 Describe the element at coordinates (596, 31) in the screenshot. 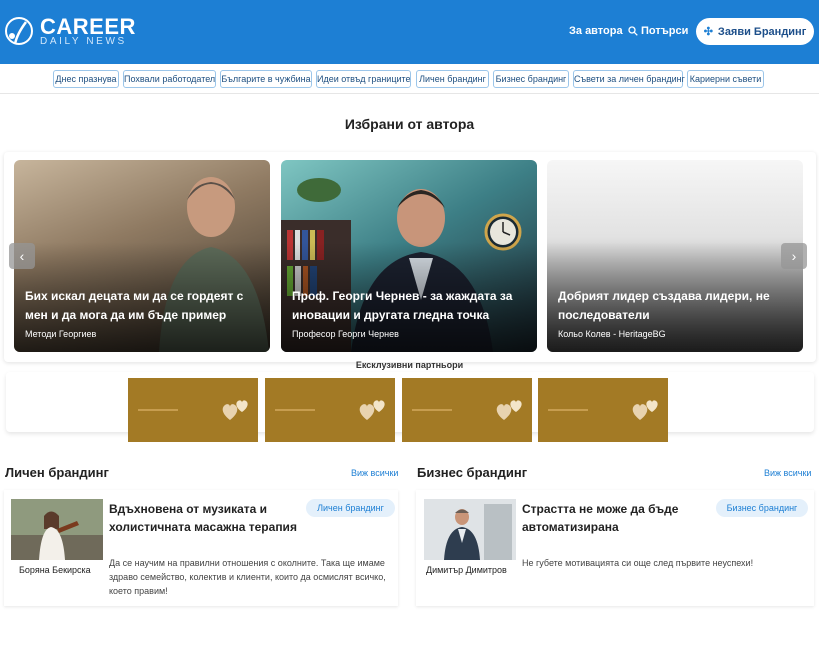

I see `nav-about-author: За автора` at that location.